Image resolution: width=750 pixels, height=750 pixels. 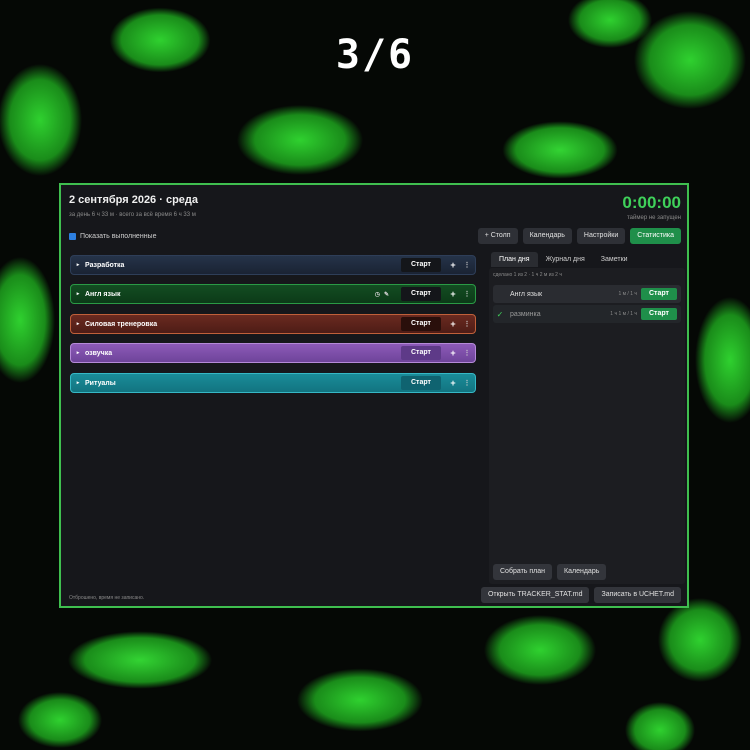 I want to click on tab-day-journal: Журнал дня, so click(x=565, y=259).